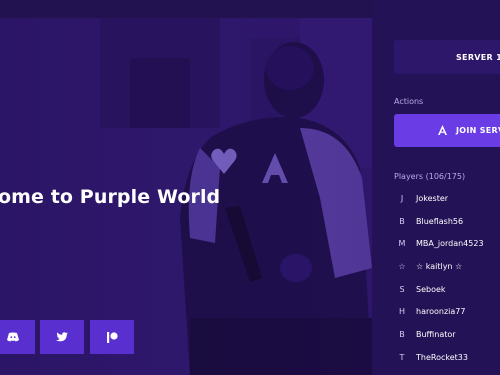 The width and height of the screenshot is (500, 375). What do you see at coordinates (430, 176) in the screenshot?
I see `players-count-label: Players (106/175)` at bounding box center [430, 176].